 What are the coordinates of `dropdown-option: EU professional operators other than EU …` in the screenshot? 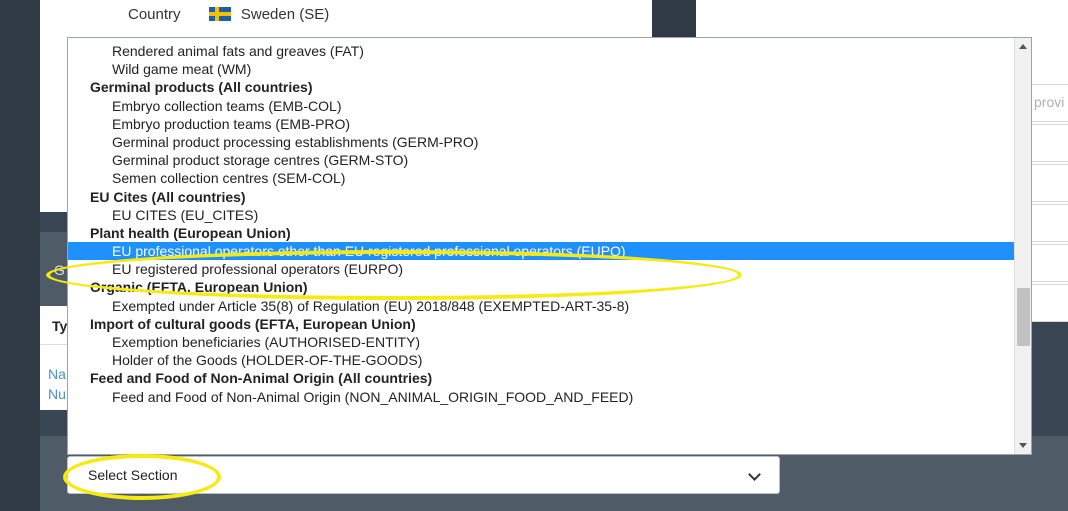 It's located at (542, 251).